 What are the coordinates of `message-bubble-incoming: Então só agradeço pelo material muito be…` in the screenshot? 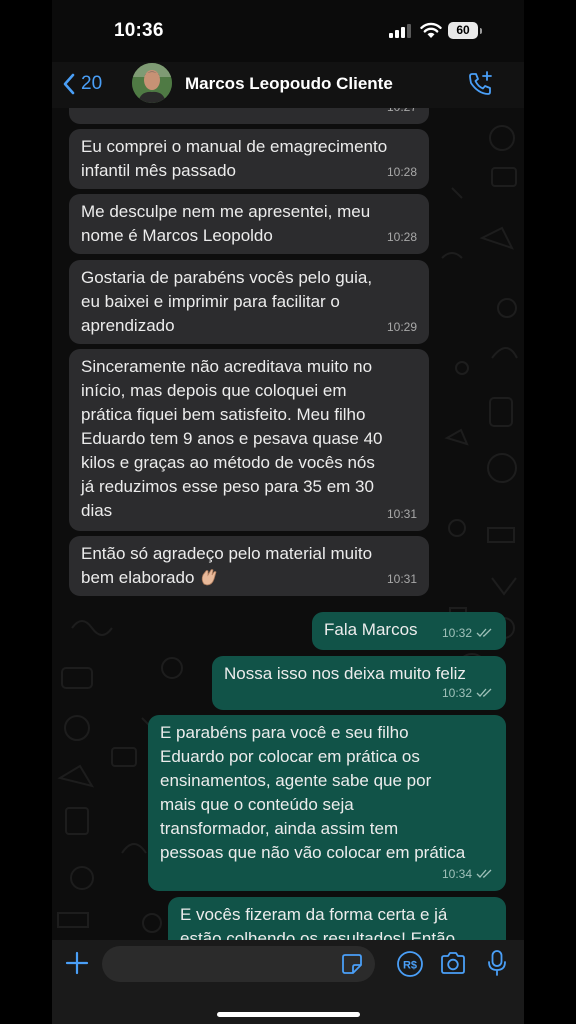 It's located at (249, 566).